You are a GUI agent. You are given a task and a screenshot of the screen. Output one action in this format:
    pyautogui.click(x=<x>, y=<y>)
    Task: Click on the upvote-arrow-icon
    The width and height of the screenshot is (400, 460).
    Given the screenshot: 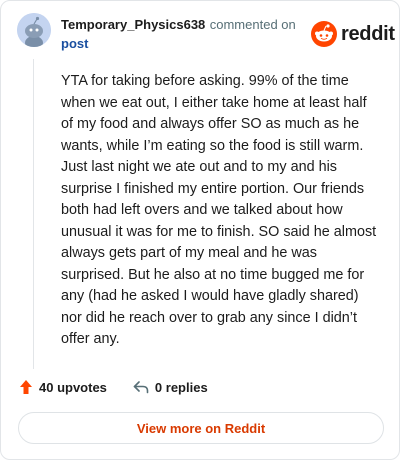 What is the action you would take?
    pyautogui.click(x=26, y=387)
    